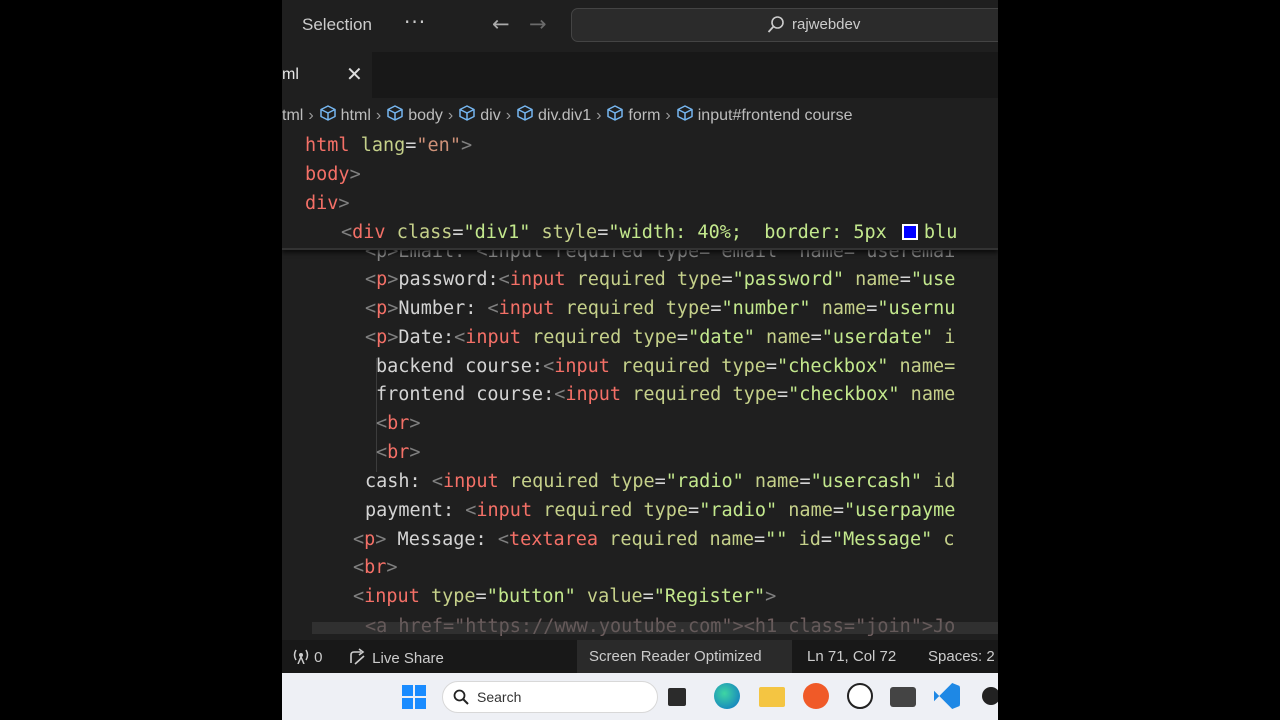 Image resolution: width=1280 pixels, height=720 pixels. I want to click on app-icon-ball, so click(860, 696).